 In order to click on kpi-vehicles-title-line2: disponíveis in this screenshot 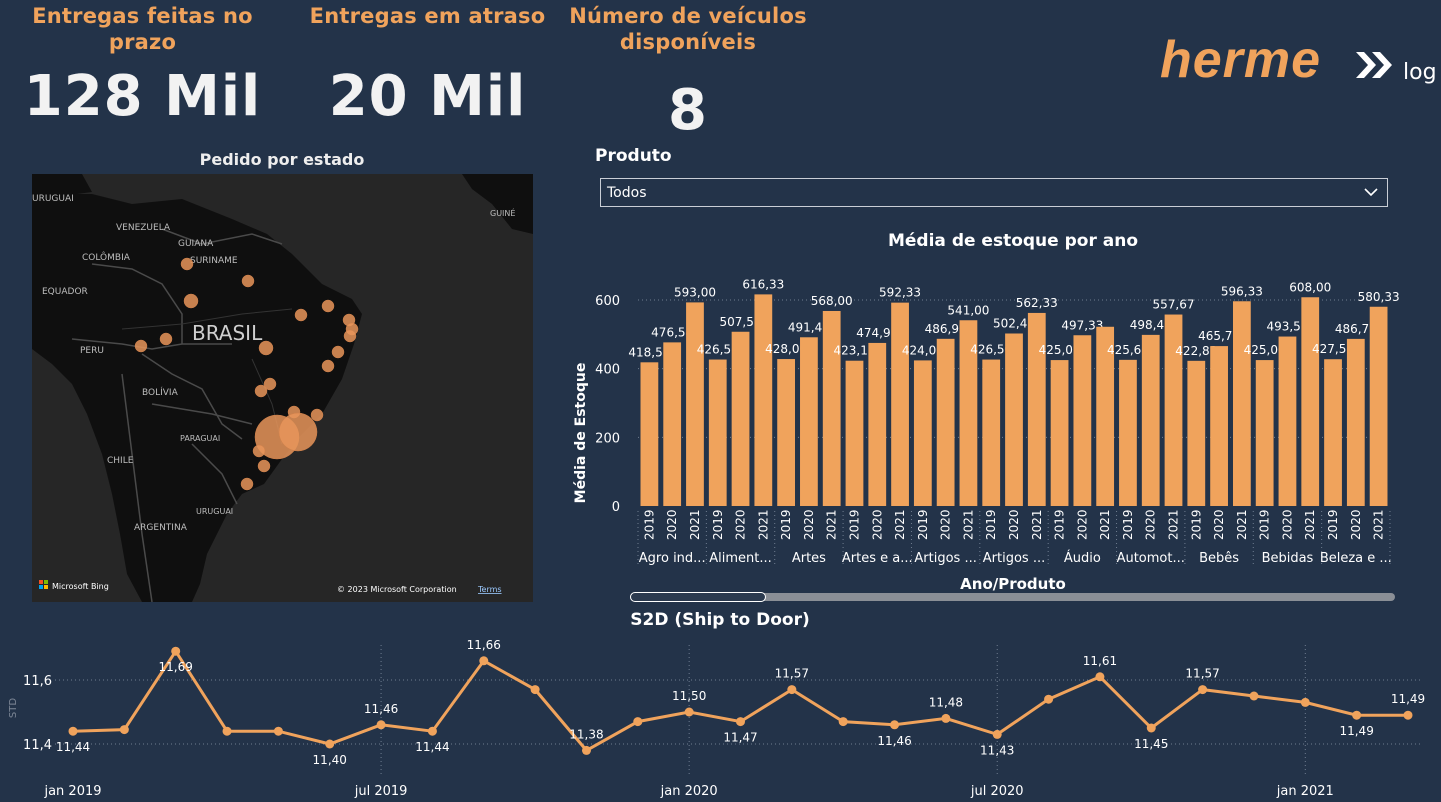, I will do `click(688, 42)`.